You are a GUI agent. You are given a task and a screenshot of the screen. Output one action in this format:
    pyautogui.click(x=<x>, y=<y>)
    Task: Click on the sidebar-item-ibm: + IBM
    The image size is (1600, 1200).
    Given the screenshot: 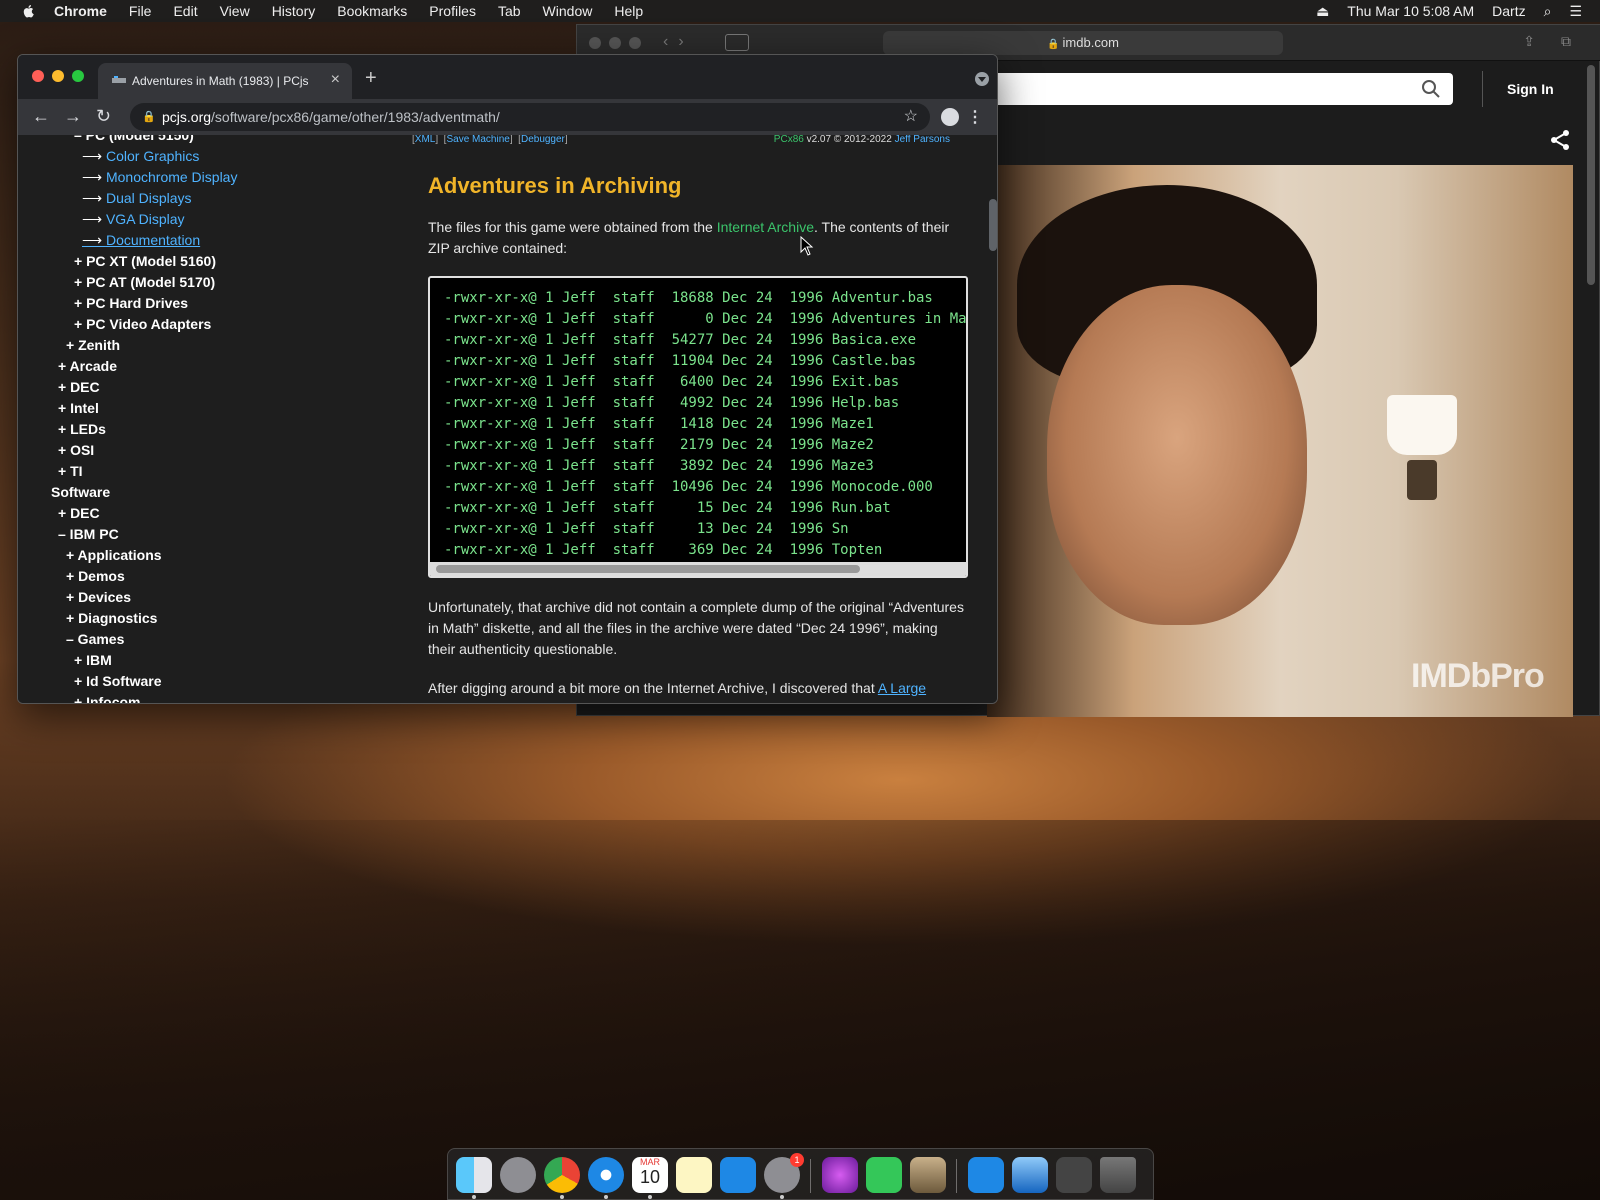 What is the action you would take?
    pyautogui.click(x=93, y=660)
    